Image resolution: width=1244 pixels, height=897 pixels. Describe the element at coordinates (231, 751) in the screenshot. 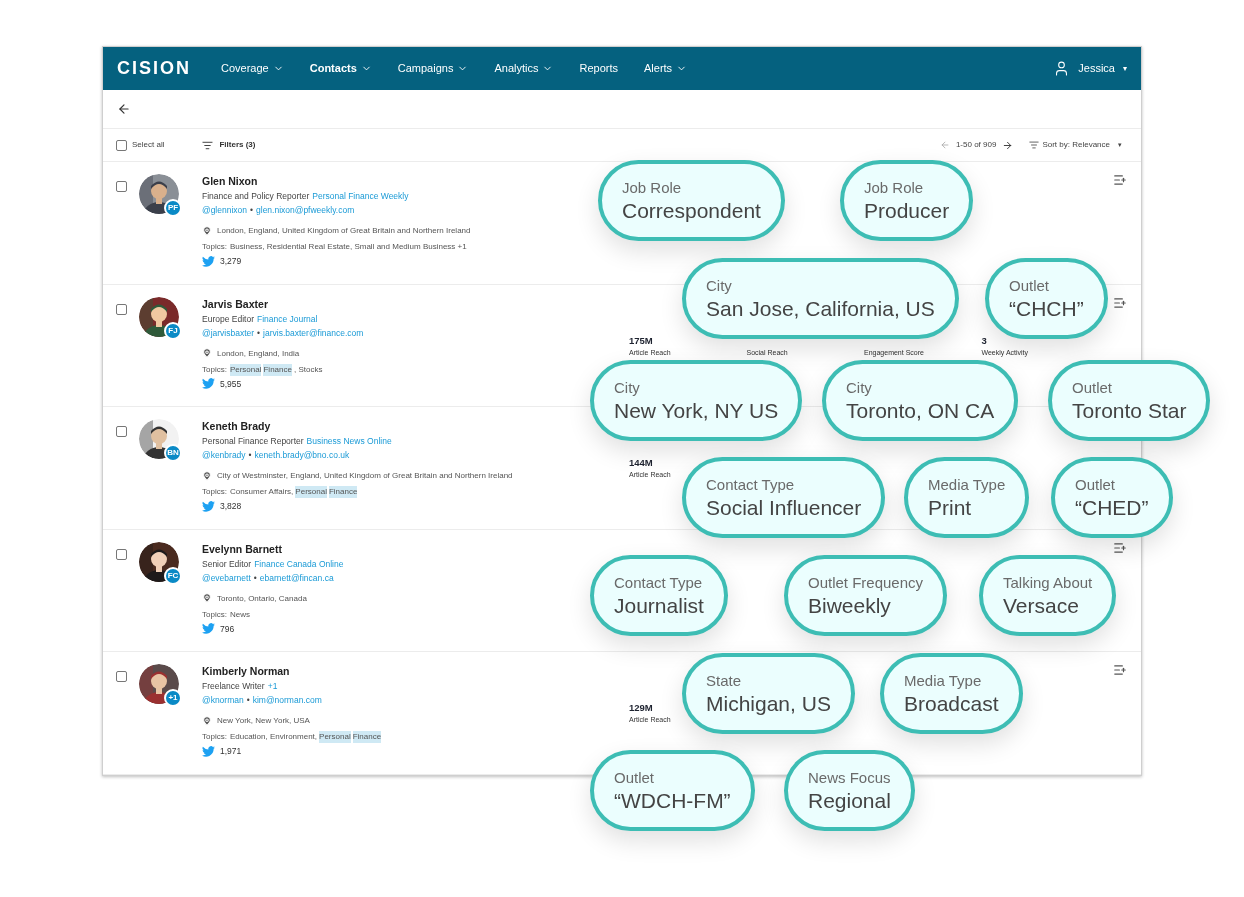

I see `follower-count: 1,971` at that location.